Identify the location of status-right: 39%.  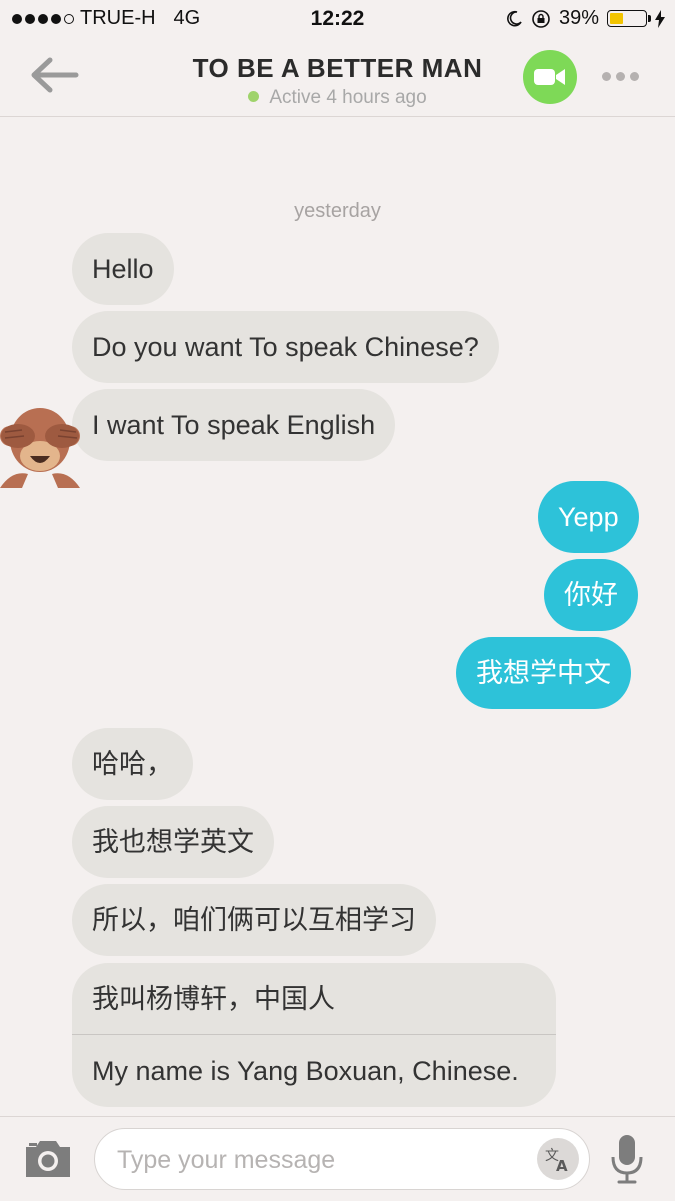
(585, 18).